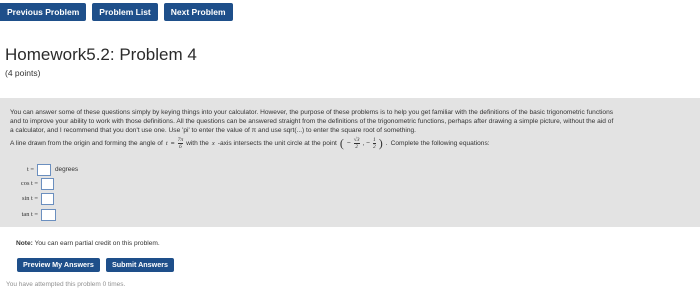 This screenshot has width=700, height=288. What do you see at coordinates (125, 12) in the screenshot?
I see `problem-list-button: Problem List` at bounding box center [125, 12].